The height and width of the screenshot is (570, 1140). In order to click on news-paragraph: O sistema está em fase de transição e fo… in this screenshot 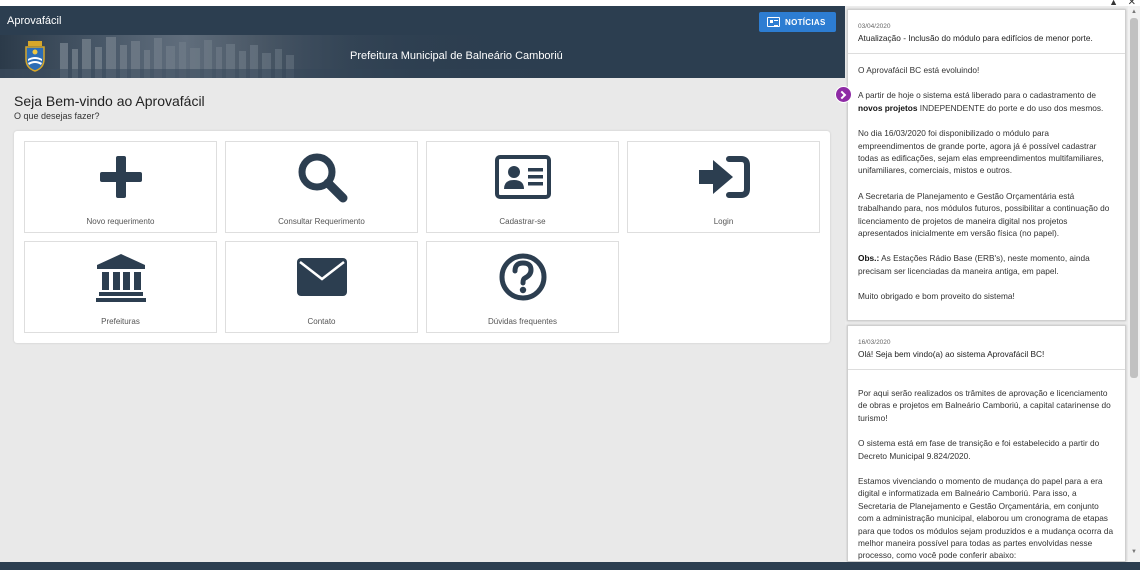, I will do `click(979, 449)`.